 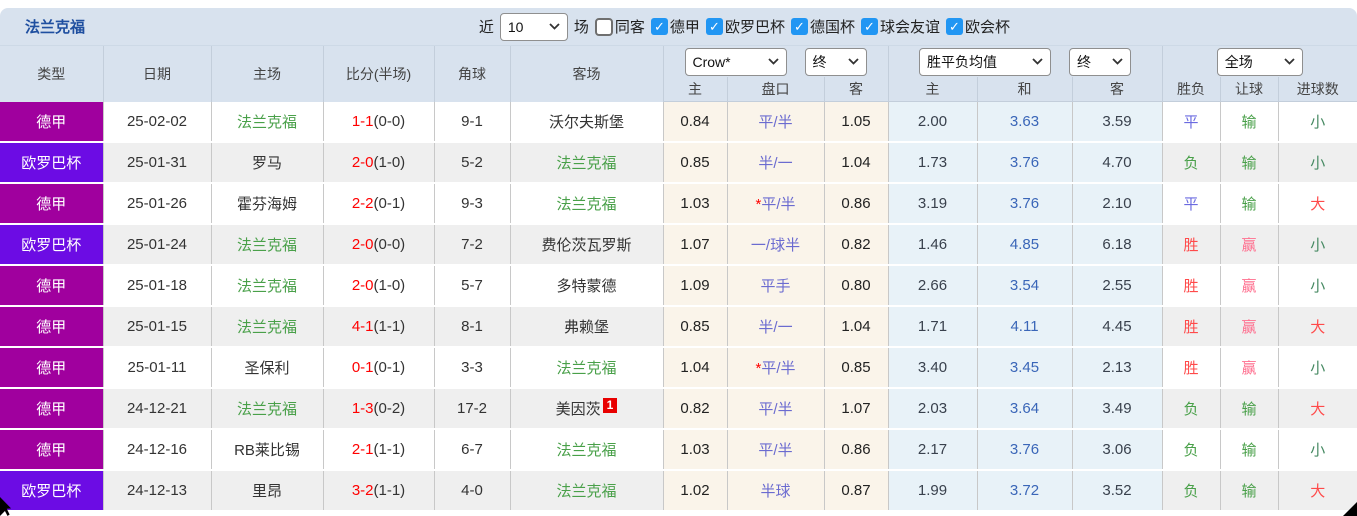 I want to click on subcol-wdl: 胜负, so click(x=1191, y=89).